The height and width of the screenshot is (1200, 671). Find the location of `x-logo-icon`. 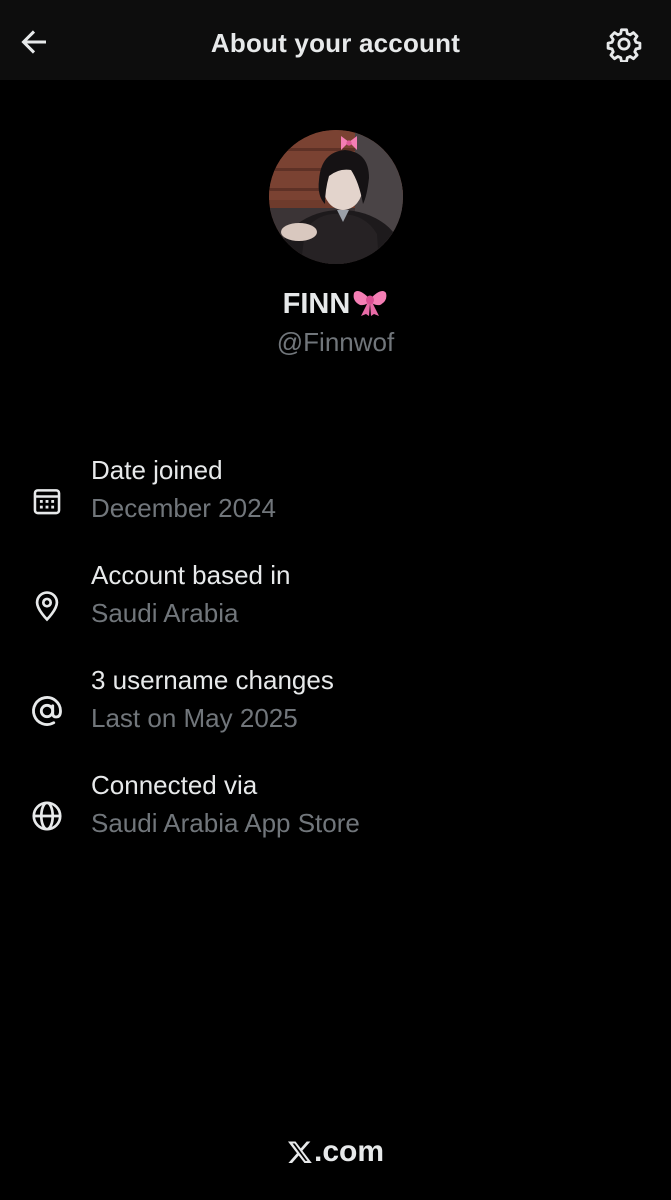

x-logo-icon is located at coordinates (300, 1156).